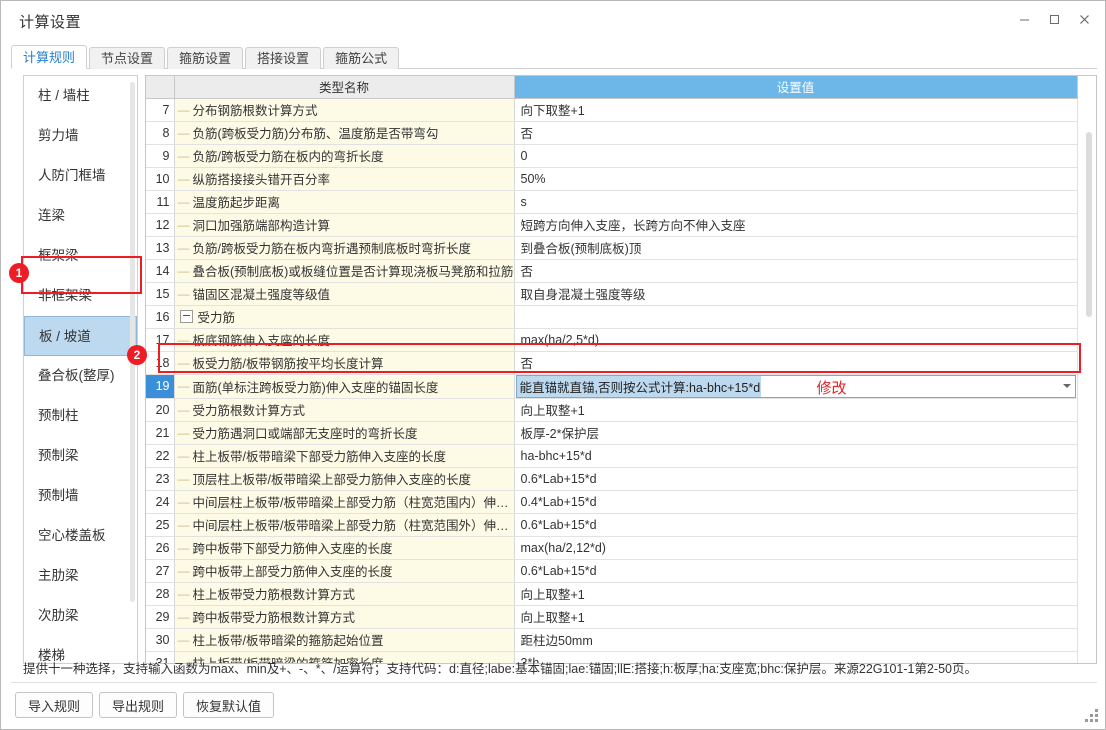 The height and width of the screenshot is (730, 1106). What do you see at coordinates (160, 502) in the screenshot?
I see `row-number-cell: 24` at bounding box center [160, 502].